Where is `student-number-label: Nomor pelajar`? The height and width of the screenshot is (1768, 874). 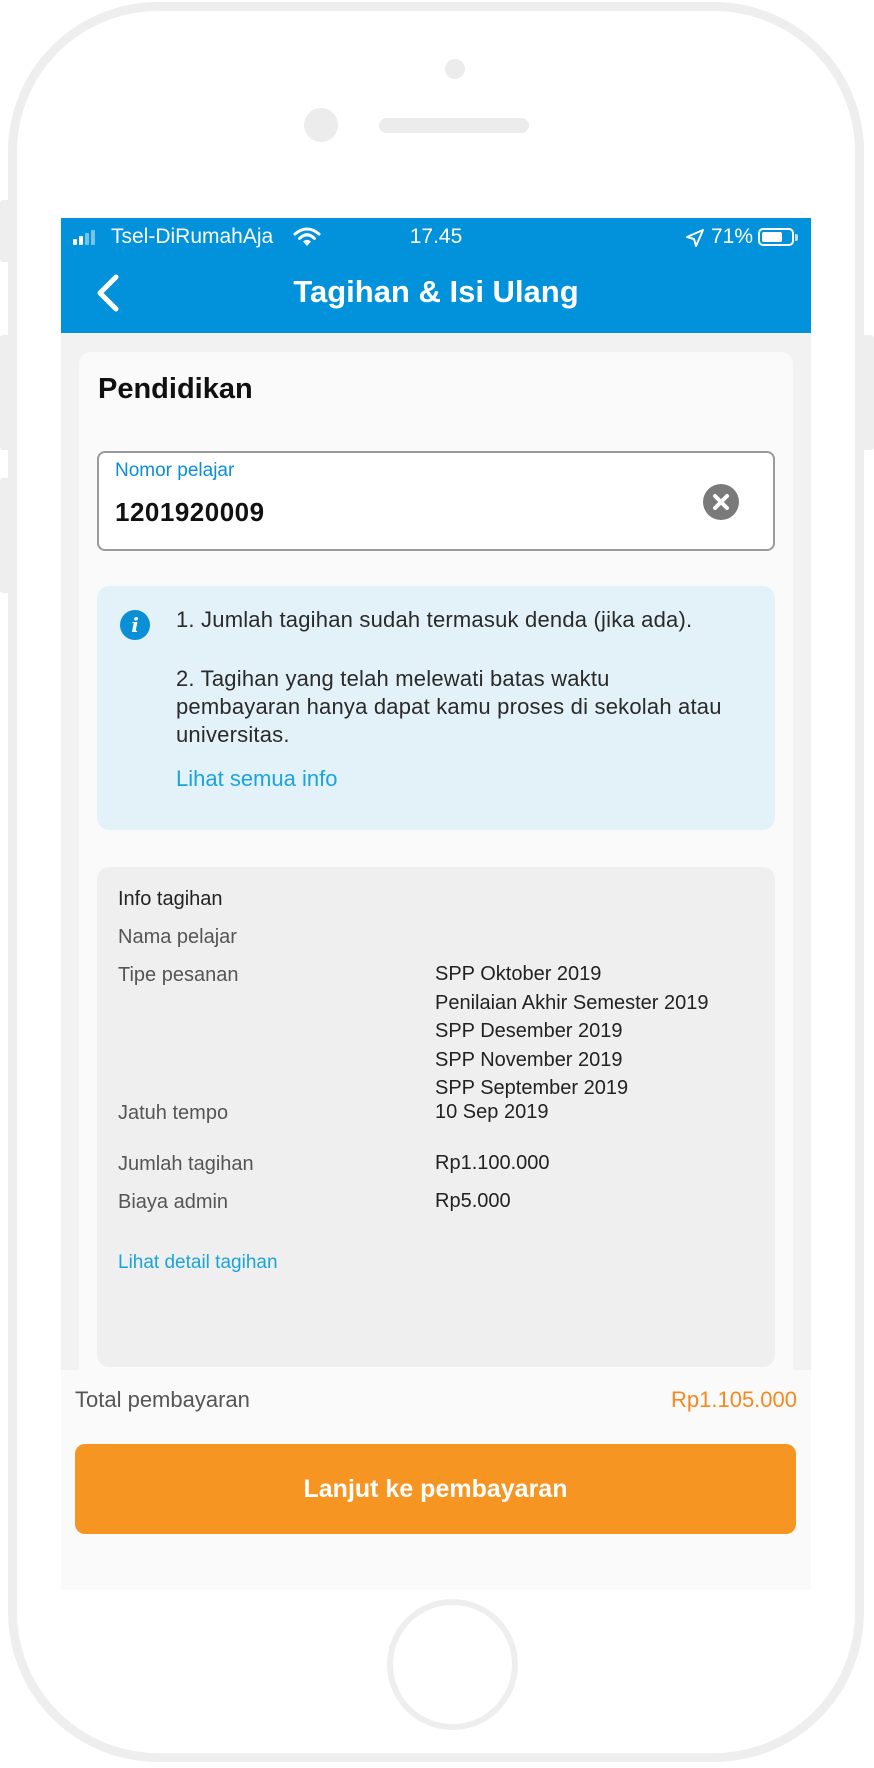
student-number-label: Nomor pelajar is located at coordinates (175, 470).